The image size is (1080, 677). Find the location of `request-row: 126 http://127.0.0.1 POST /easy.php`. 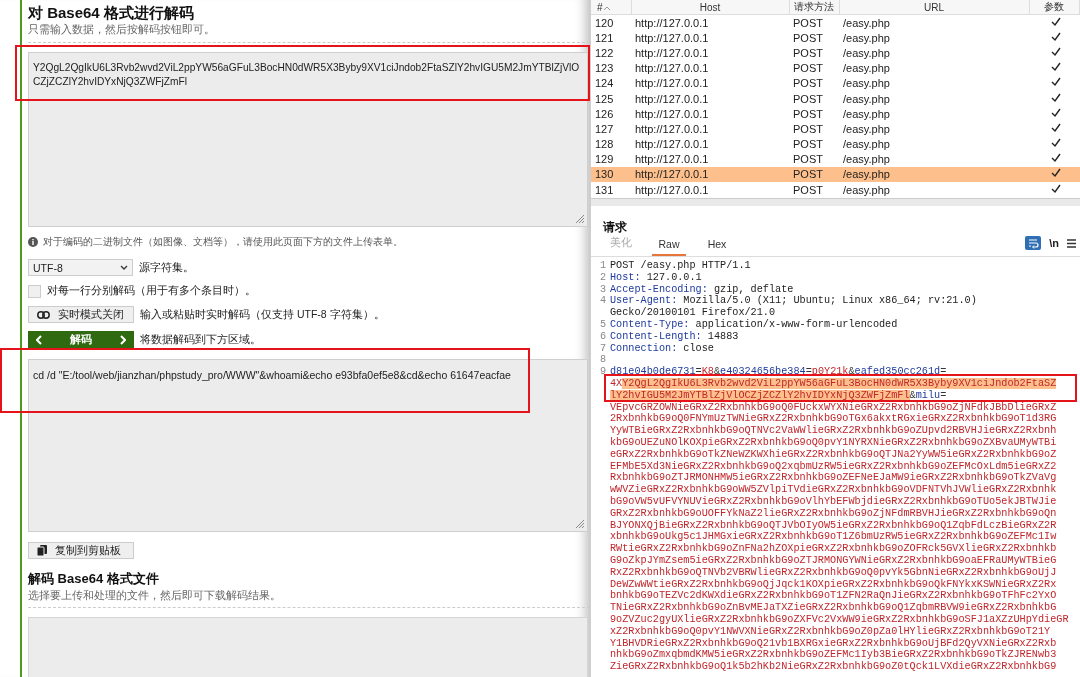

request-row: 126 http://127.0.0.1 POST /easy.php is located at coordinates (835, 114).